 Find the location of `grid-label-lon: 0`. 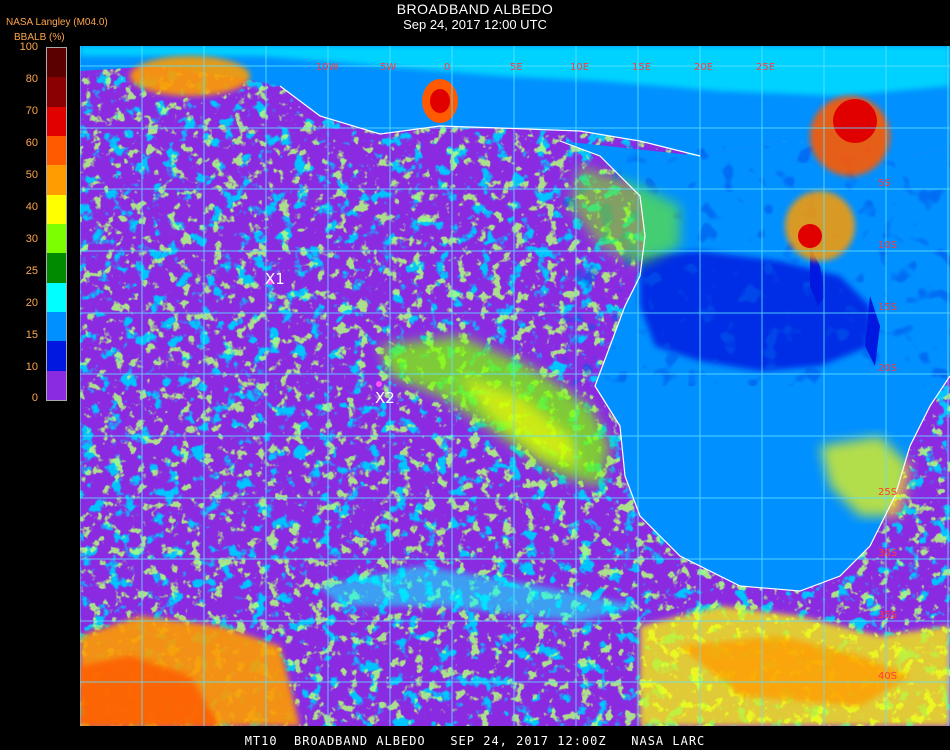

grid-label-lon: 0 is located at coordinates (447, 67).